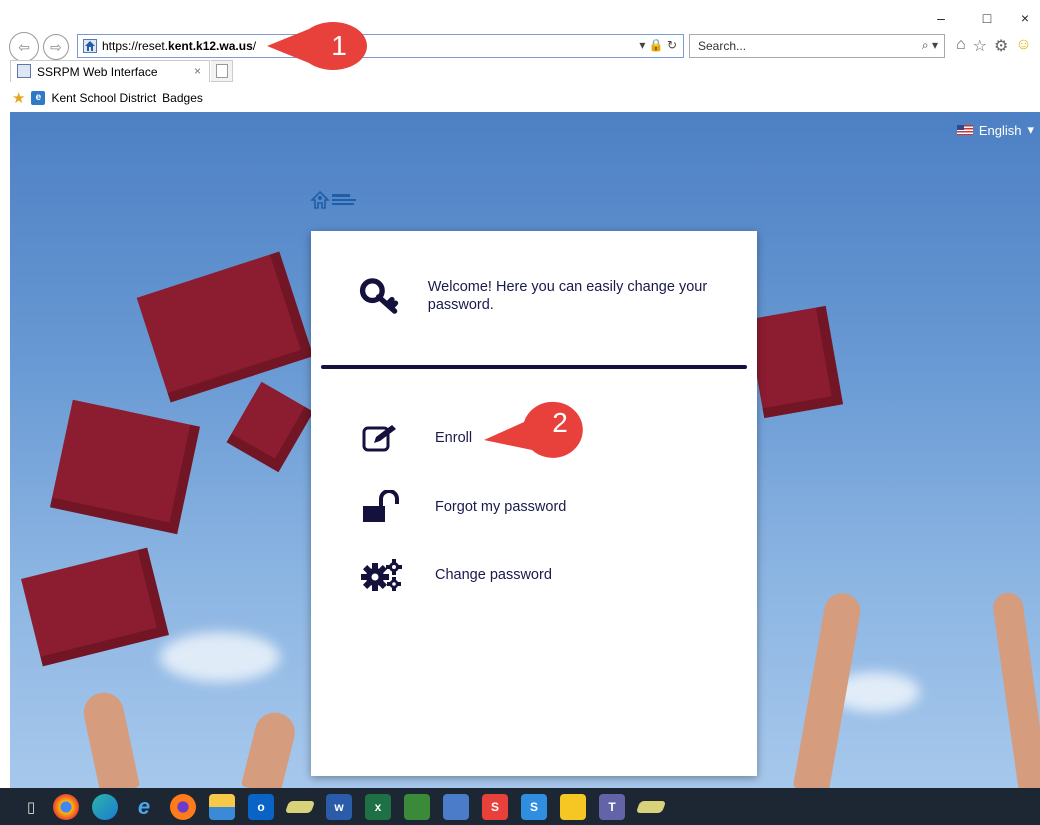 This screenshot has height=825, width=1040. I want to click on chevron-down-icon: ▾, so click(1030, 129).